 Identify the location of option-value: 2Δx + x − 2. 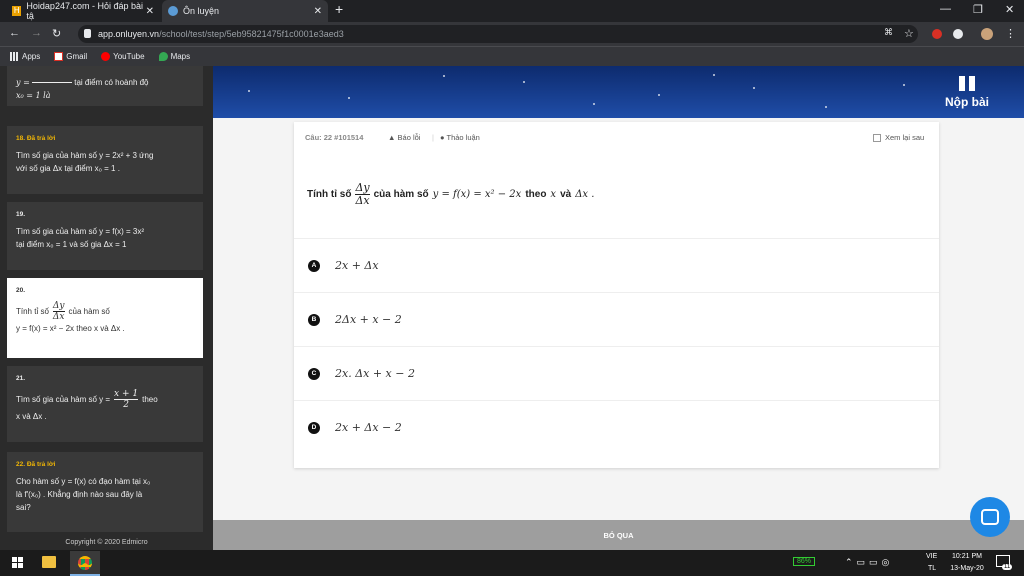
(368, 319).